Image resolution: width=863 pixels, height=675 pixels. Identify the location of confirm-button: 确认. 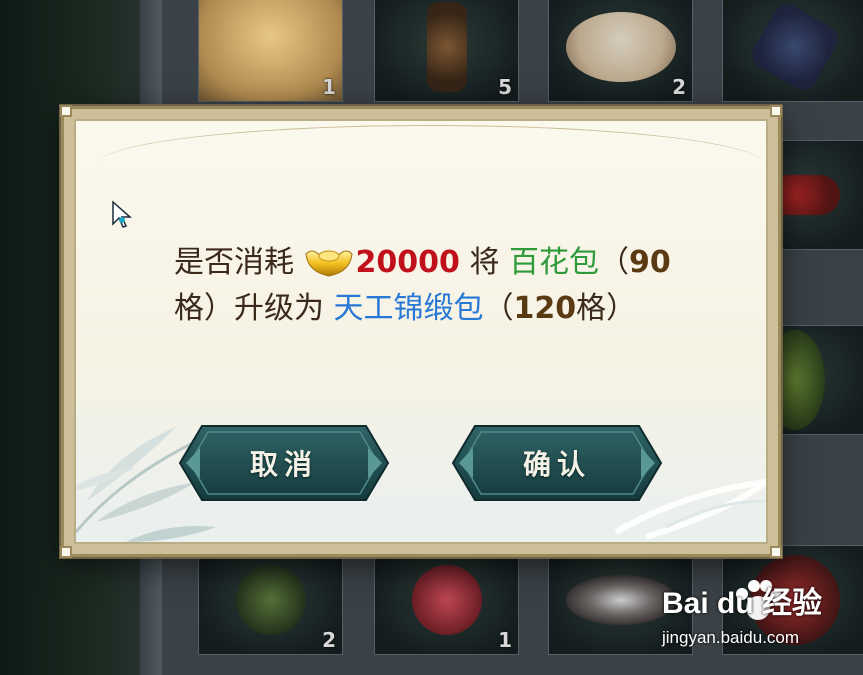
(557, 463).